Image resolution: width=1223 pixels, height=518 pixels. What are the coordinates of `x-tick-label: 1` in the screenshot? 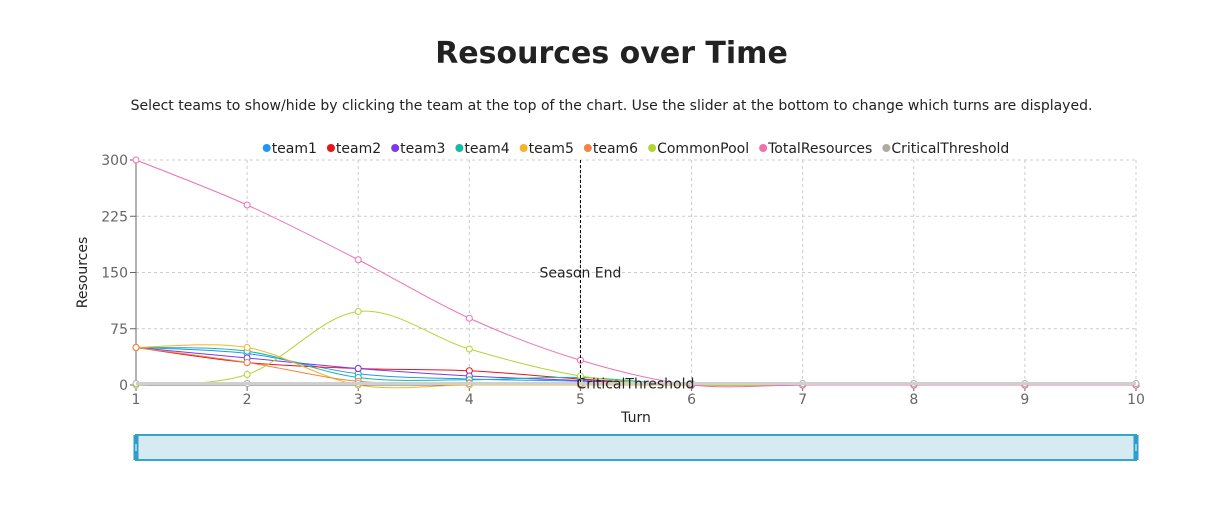 It's located at (136, 400).